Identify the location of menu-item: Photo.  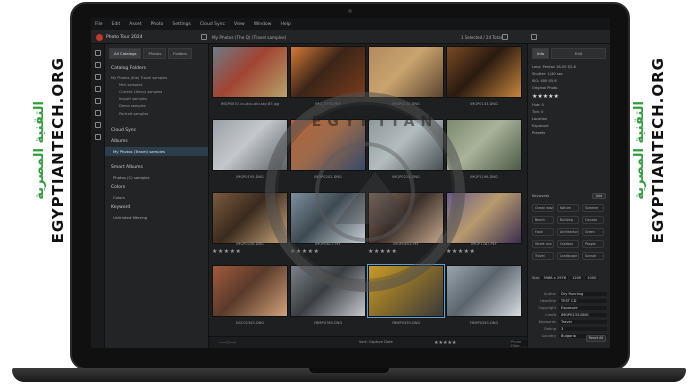
(157, 24).